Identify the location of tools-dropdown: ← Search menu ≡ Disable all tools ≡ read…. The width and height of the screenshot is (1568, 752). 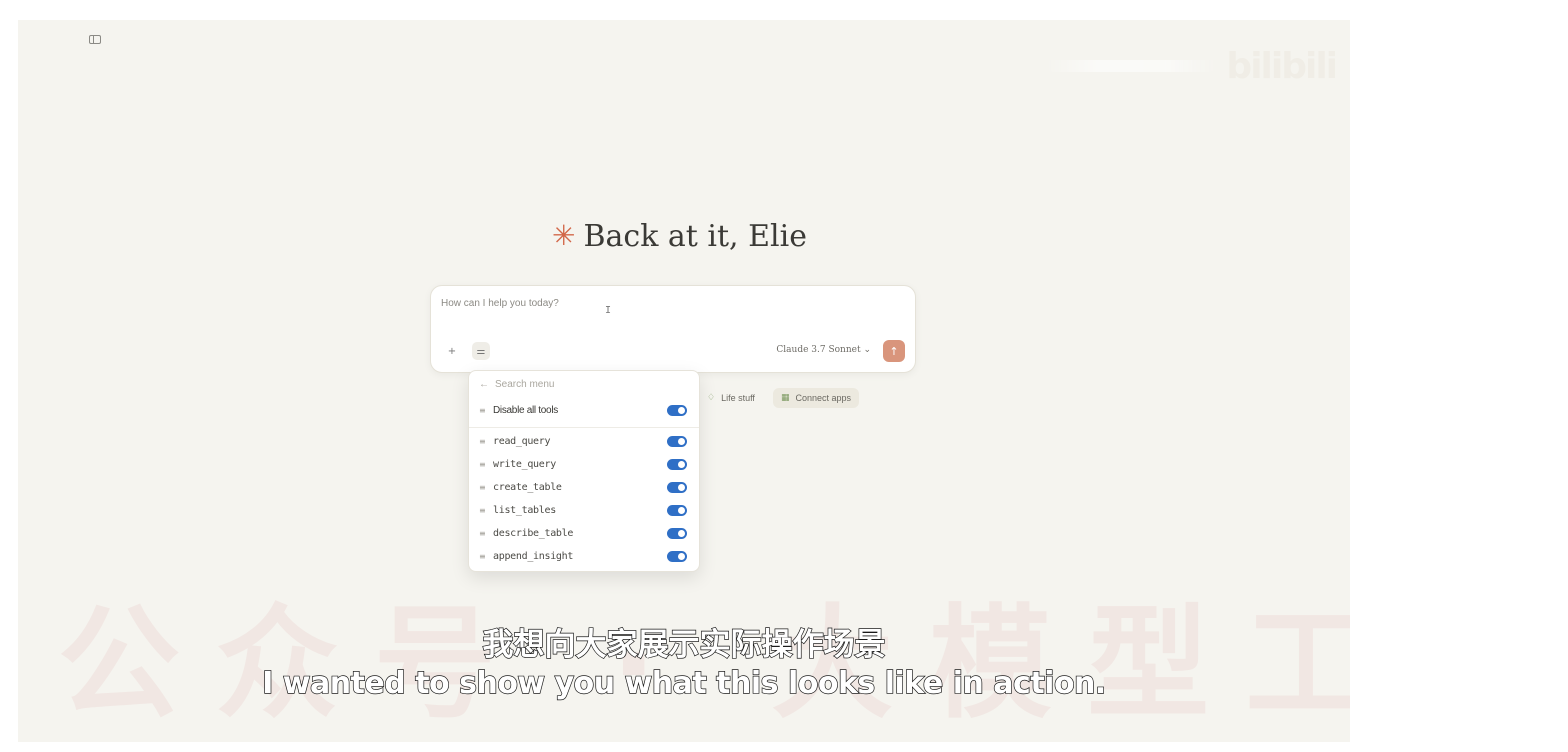
(584, 471).